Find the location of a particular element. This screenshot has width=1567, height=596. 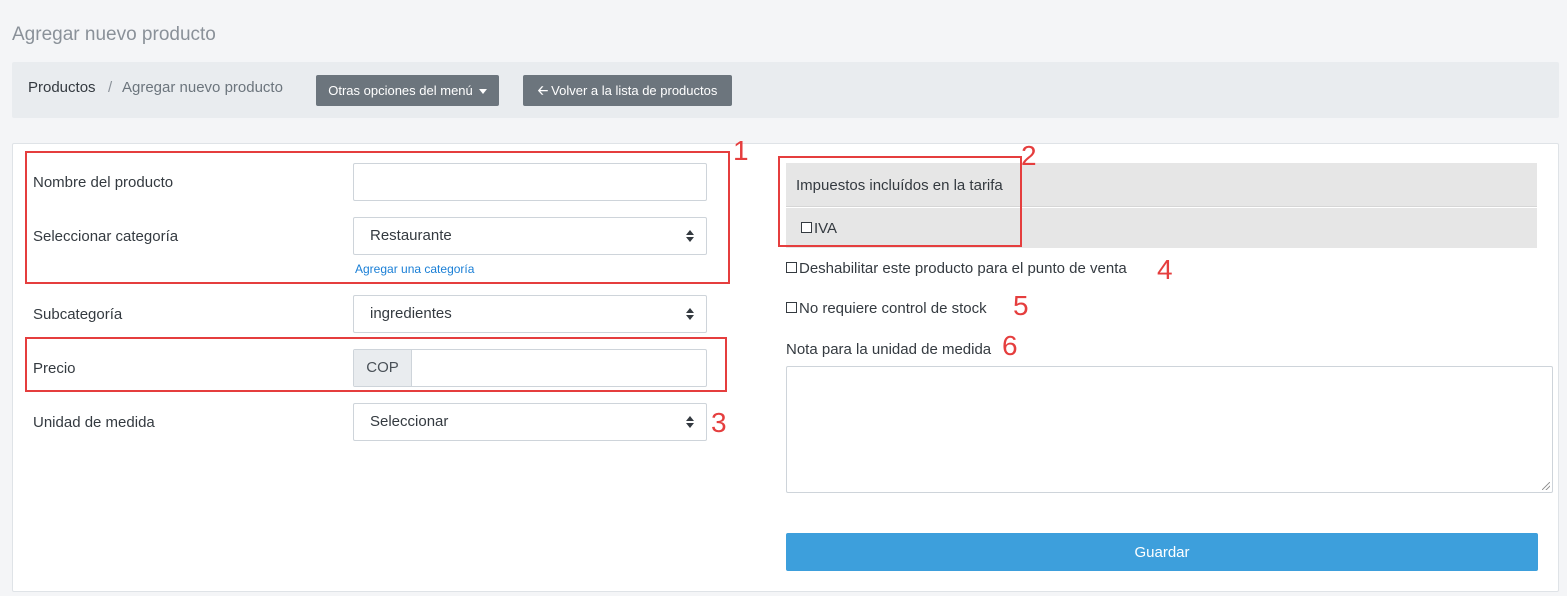

annotation-number-3: 3 is located at coordinates (719, 422).